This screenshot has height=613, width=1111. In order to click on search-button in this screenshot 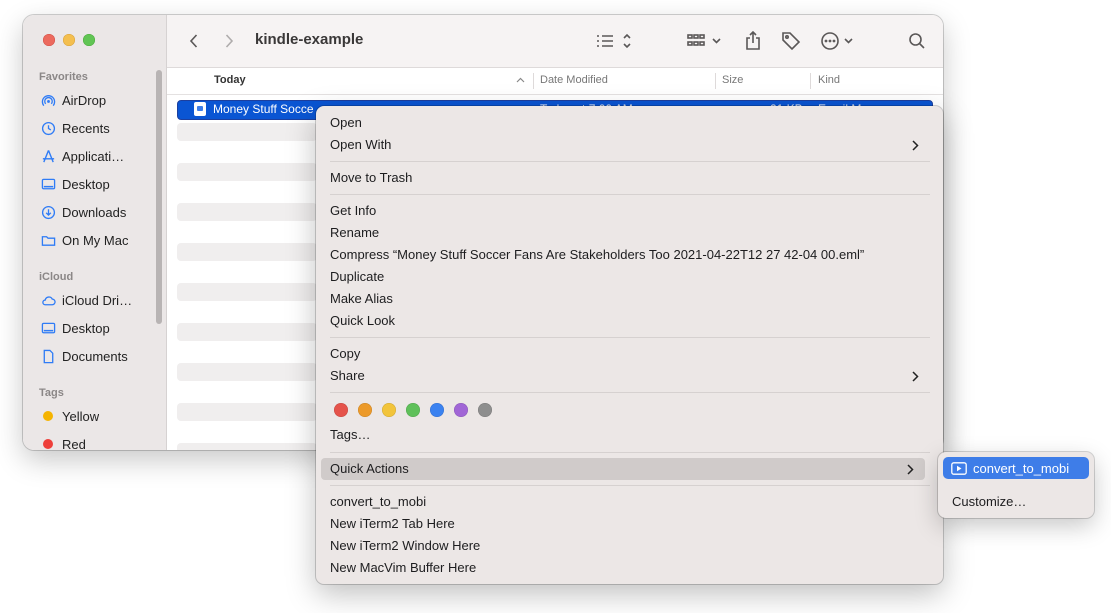, I will do `click(917, 41)`.